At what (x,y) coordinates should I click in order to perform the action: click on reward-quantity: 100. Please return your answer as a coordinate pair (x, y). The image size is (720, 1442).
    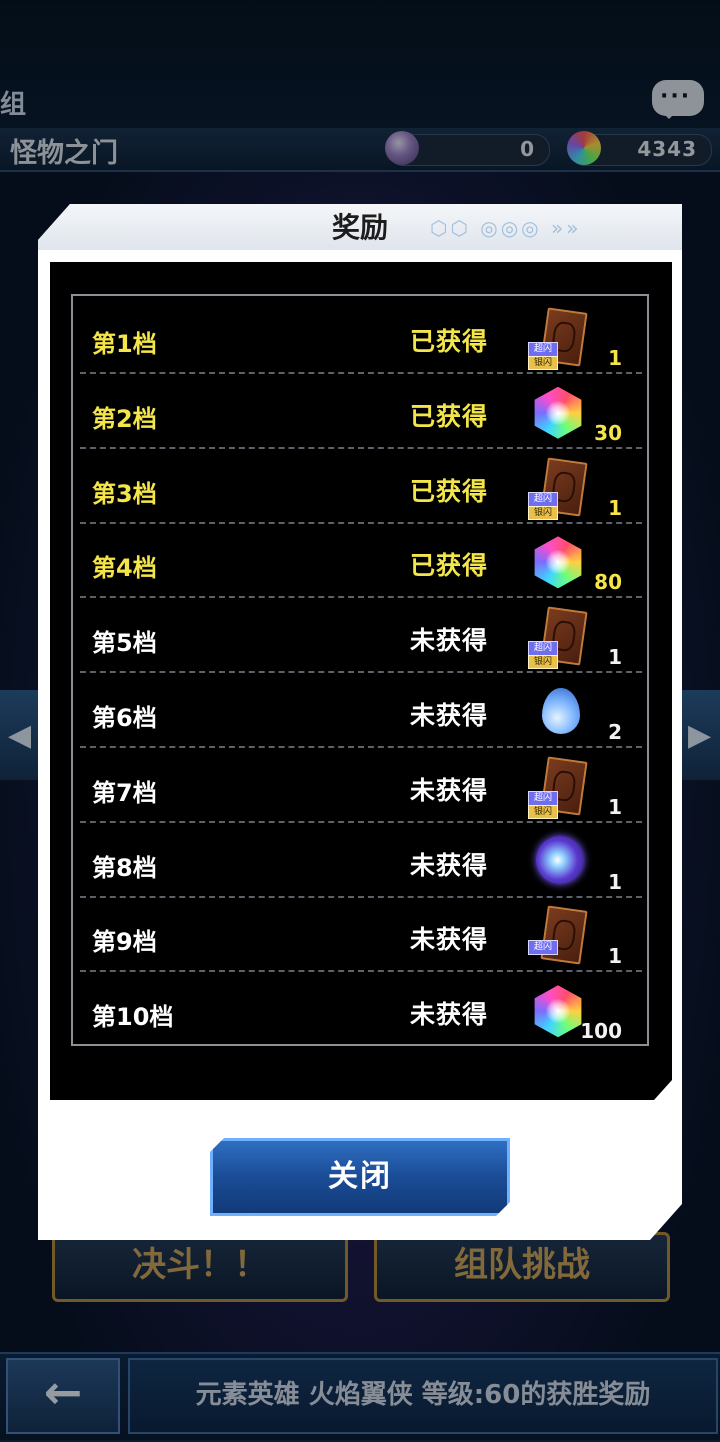
    Looking at the image, I should click on (601, 1031).